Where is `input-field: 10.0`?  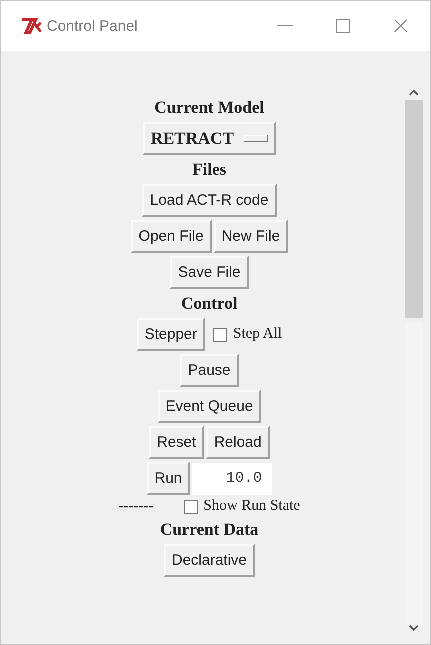
input-field: 10.0 is located at coordinates (232, 478).